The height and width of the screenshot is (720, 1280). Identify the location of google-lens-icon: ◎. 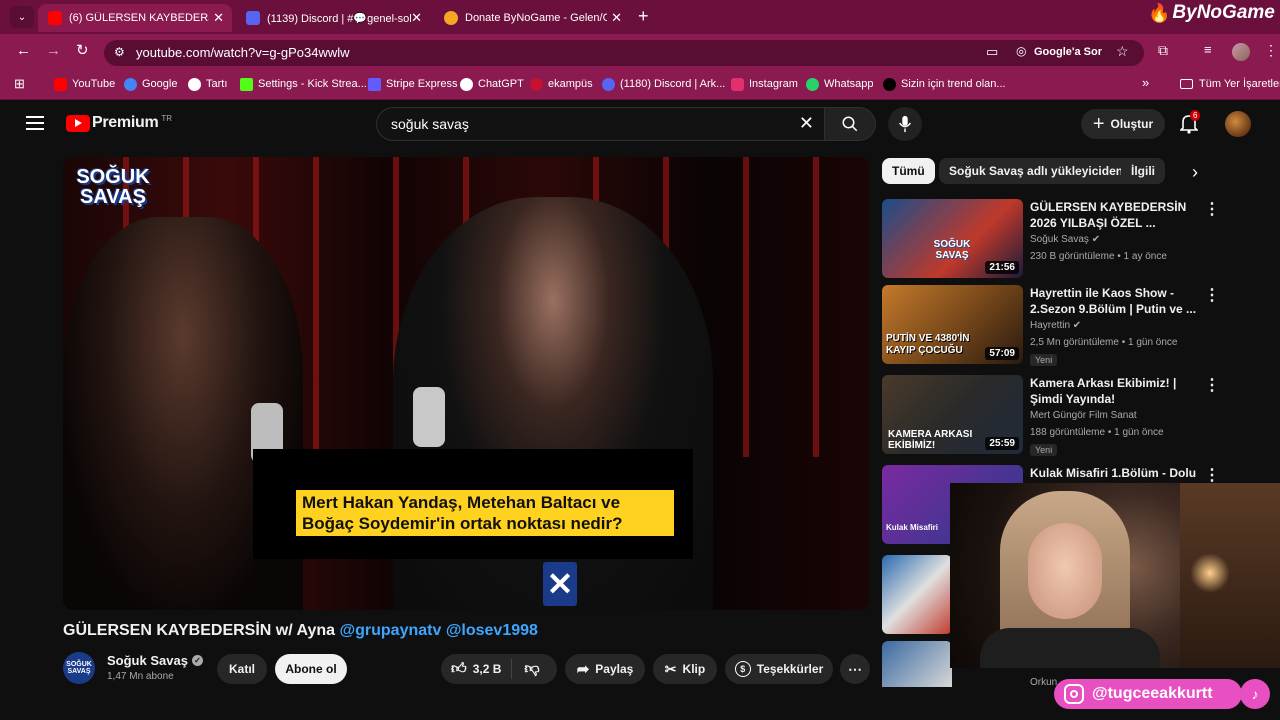
(1021, 51).